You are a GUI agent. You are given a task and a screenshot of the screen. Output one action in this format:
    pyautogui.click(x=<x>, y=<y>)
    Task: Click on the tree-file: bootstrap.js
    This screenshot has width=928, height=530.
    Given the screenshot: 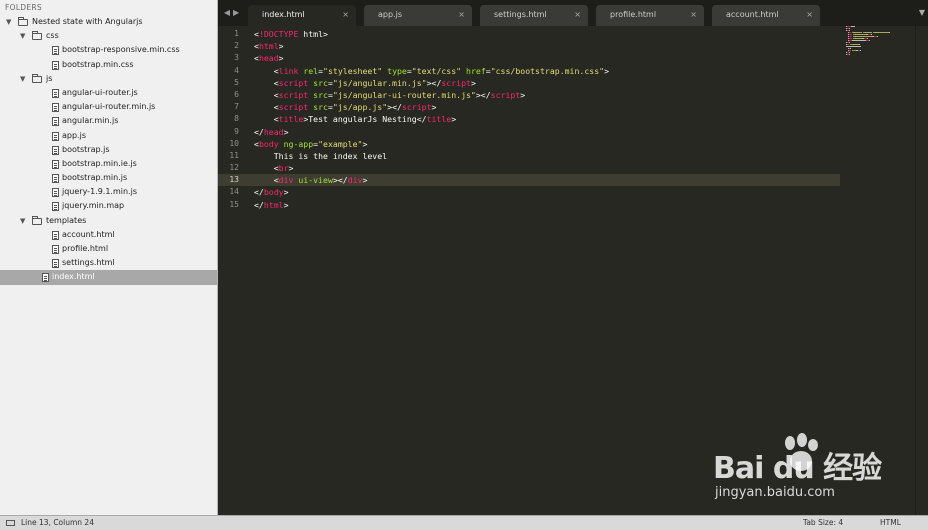 What is the action you would take?
    pyautogui.click(x=108, y=150)
    